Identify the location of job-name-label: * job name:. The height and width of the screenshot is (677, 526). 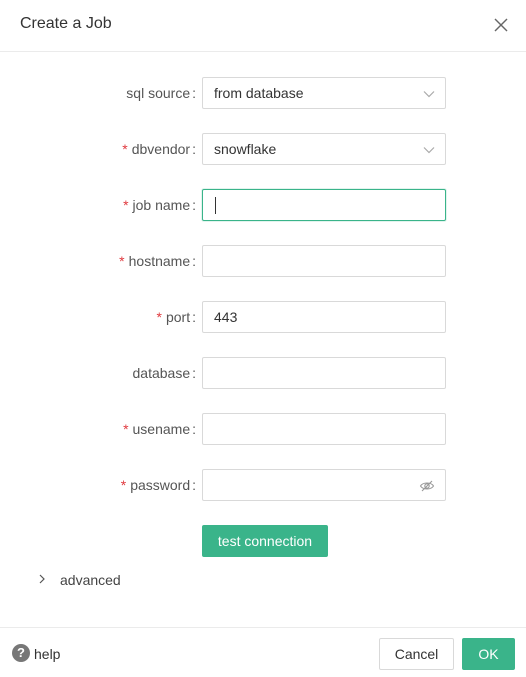
(159, 205).